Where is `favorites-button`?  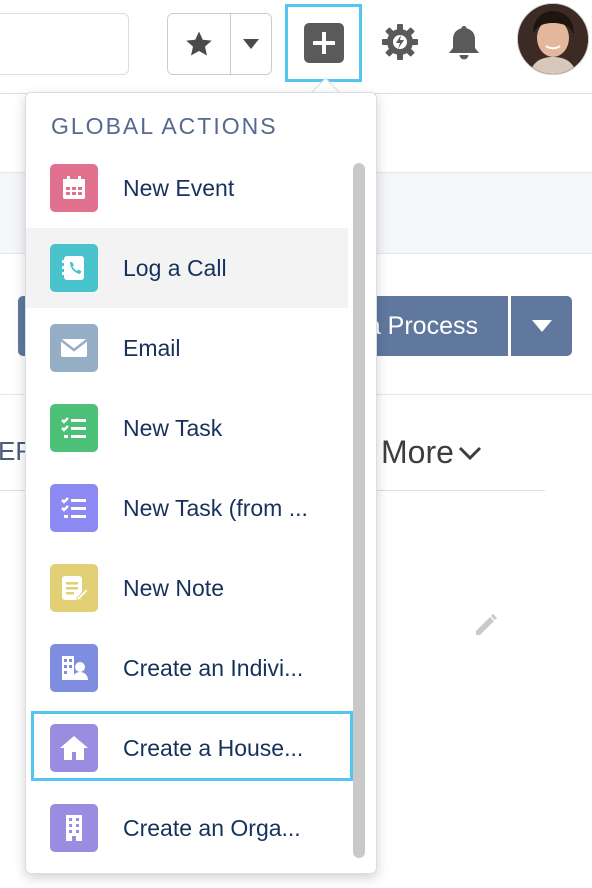
favorites-button is located at coordinates (199, 44).